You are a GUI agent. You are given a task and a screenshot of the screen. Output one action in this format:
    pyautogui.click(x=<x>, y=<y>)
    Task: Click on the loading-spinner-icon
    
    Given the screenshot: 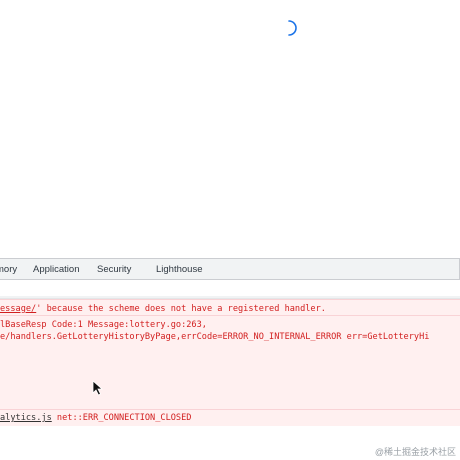 What is the action you would take?
    pyautogui.click(x=292, y=28)
    